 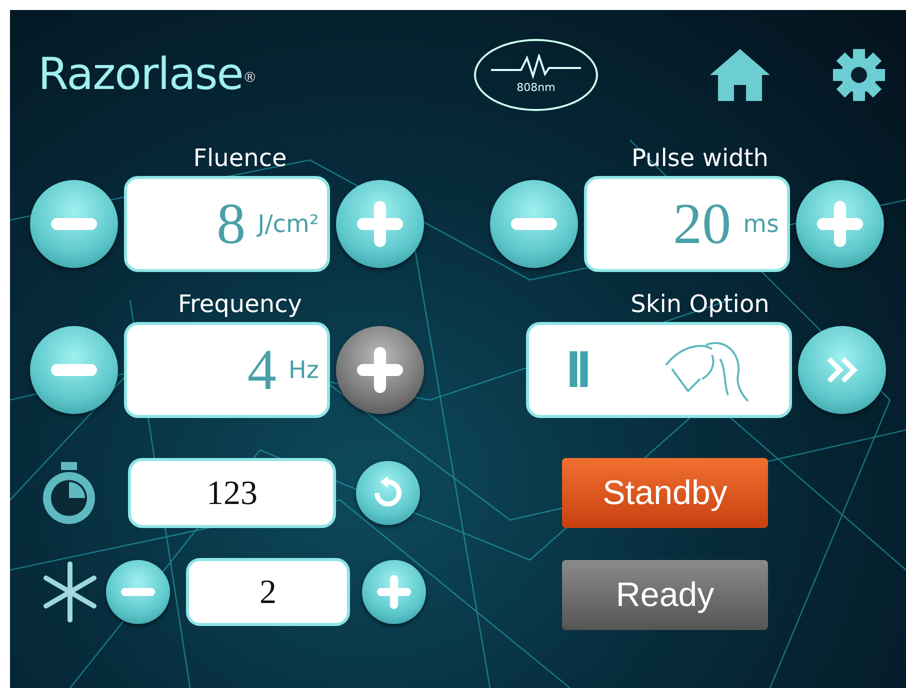 I want to click on brand-logo: Razorlase$^{®}$, so click(x=147, y=75).